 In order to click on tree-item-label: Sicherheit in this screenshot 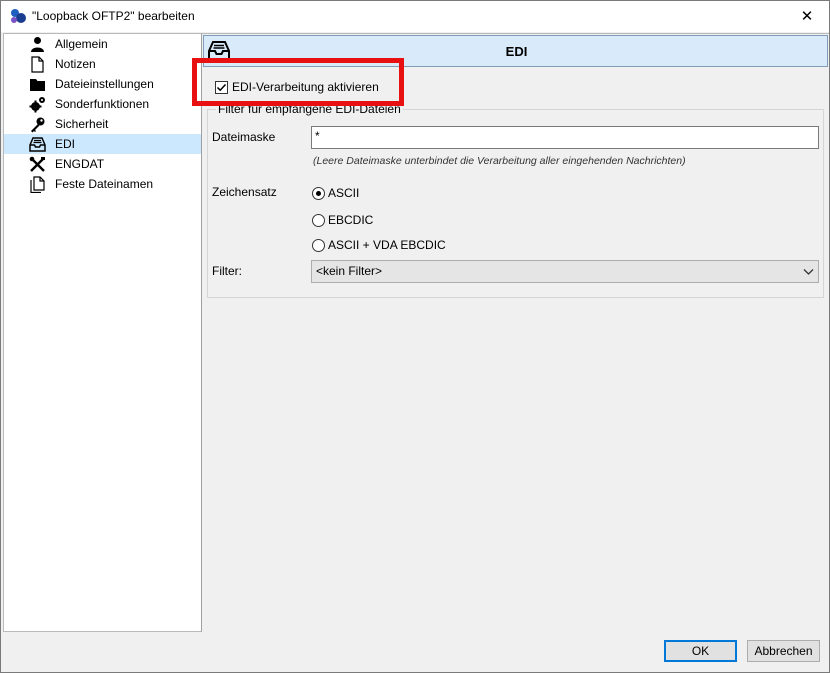, I will do `click(82, 124)`.